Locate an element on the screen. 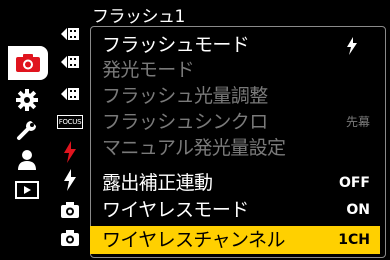 This screenshot has width=390, height=260. menu-item-wireless-channel: ワイヤレスチャンネル 1CH is located at coordinates (235, 240).